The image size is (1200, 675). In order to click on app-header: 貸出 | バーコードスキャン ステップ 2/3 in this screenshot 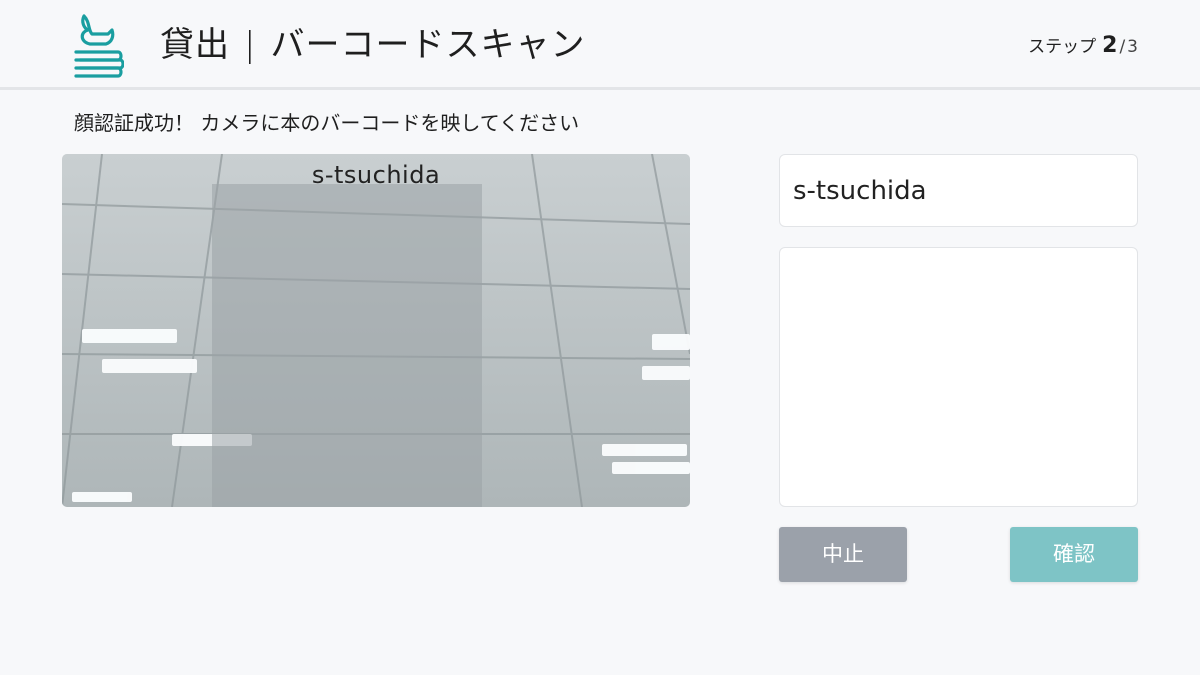, I will do `click(600, 45)`.